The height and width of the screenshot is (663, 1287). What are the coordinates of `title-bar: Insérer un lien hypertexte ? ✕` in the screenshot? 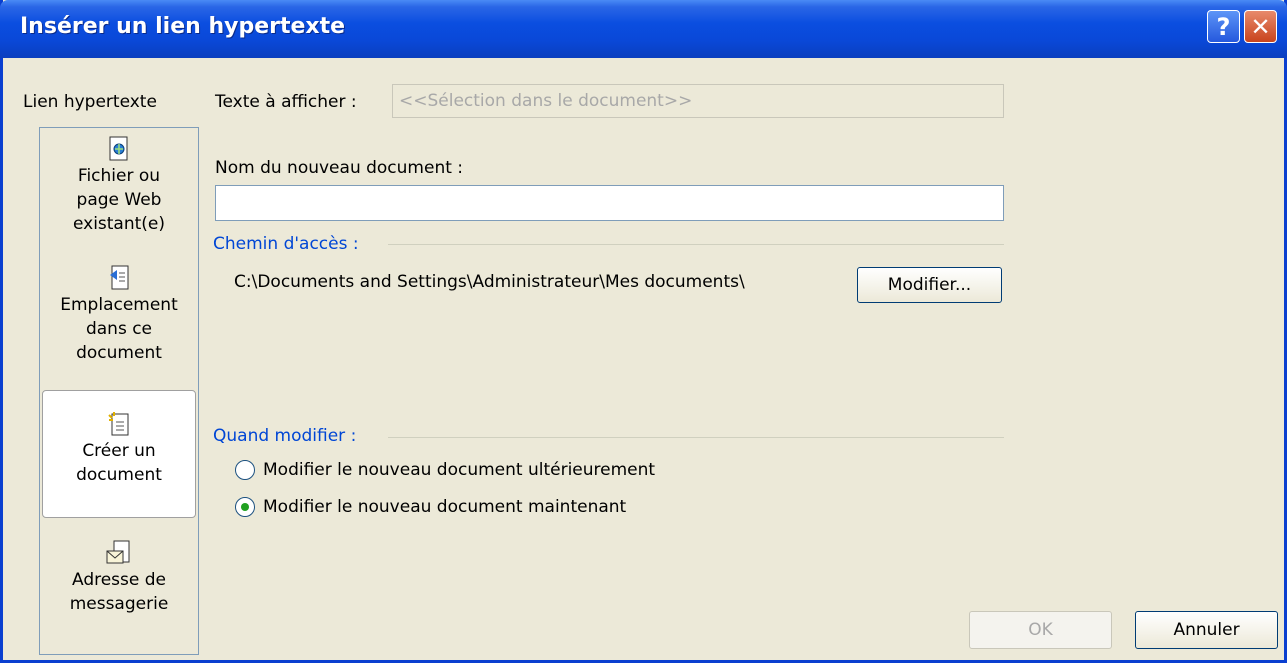 It's located at (643, 29).